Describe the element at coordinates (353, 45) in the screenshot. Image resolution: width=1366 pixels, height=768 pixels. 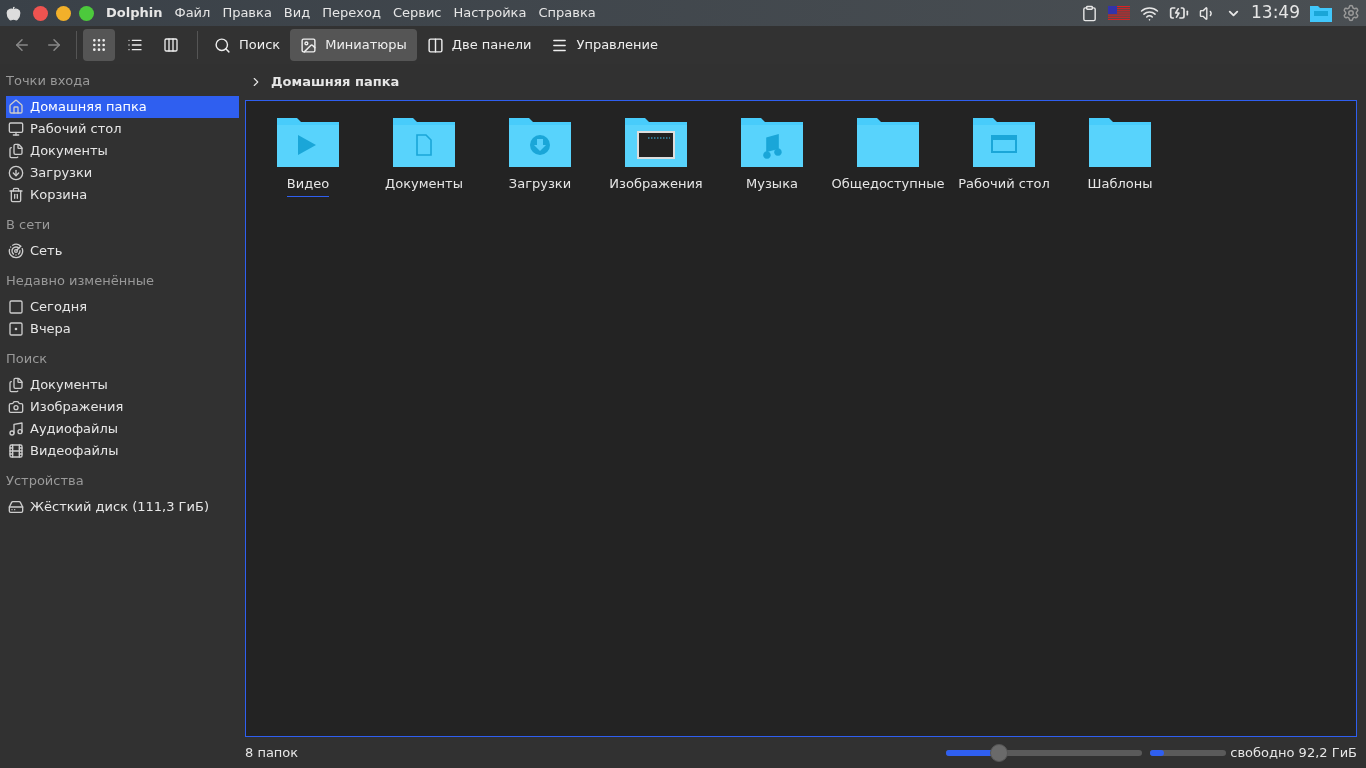
I see `toolbar-button: Миниатюры` at that location.